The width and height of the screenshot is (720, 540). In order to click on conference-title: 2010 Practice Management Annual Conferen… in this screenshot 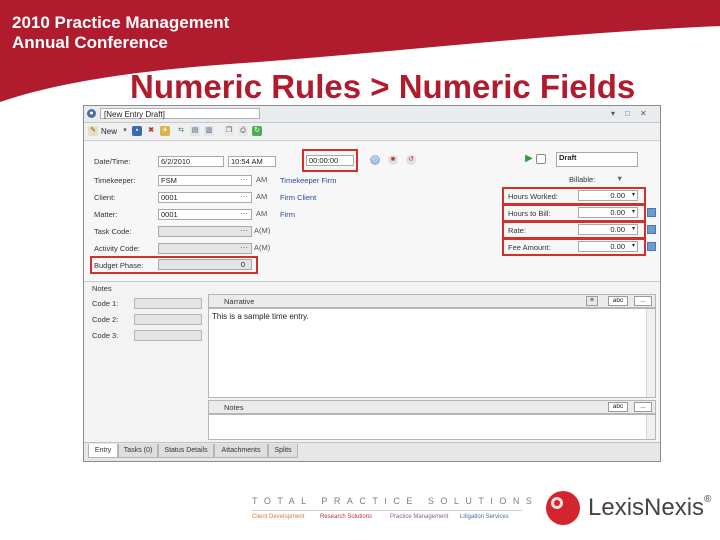, I will do `click(120, 33)`.